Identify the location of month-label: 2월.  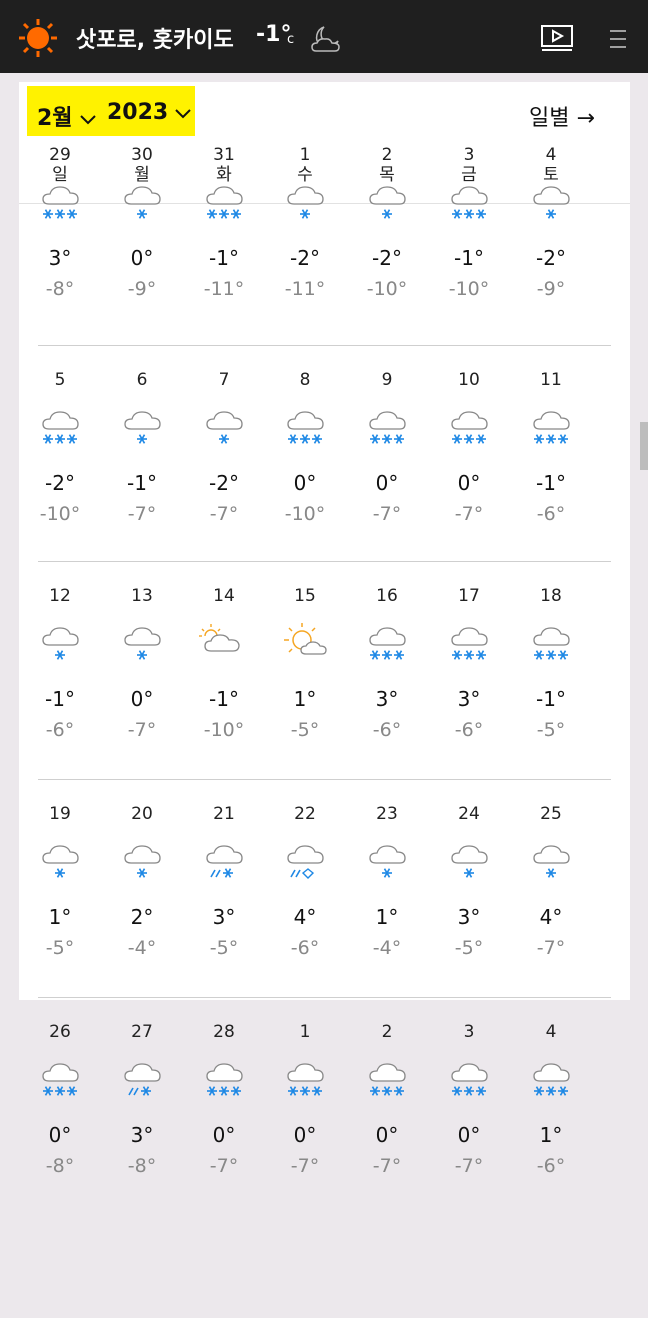
(55, 118).